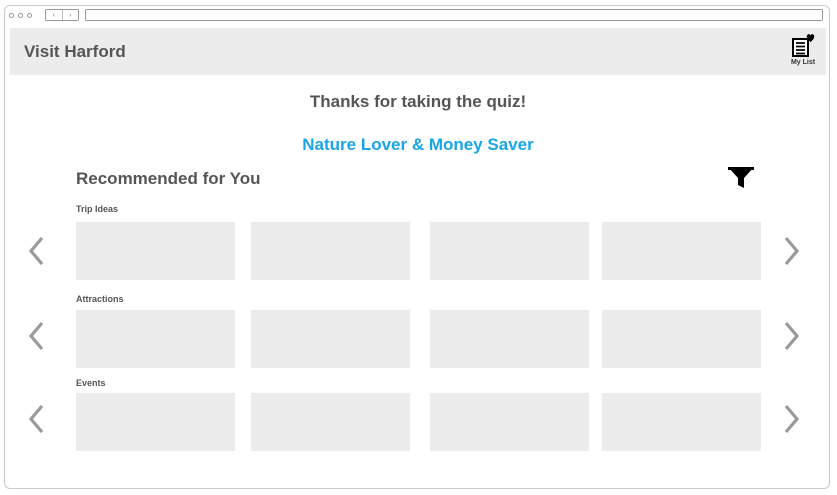 This screenshot has width=837, height=495. I want to click on row-label-attractions: Attractions, so click(100, 299).